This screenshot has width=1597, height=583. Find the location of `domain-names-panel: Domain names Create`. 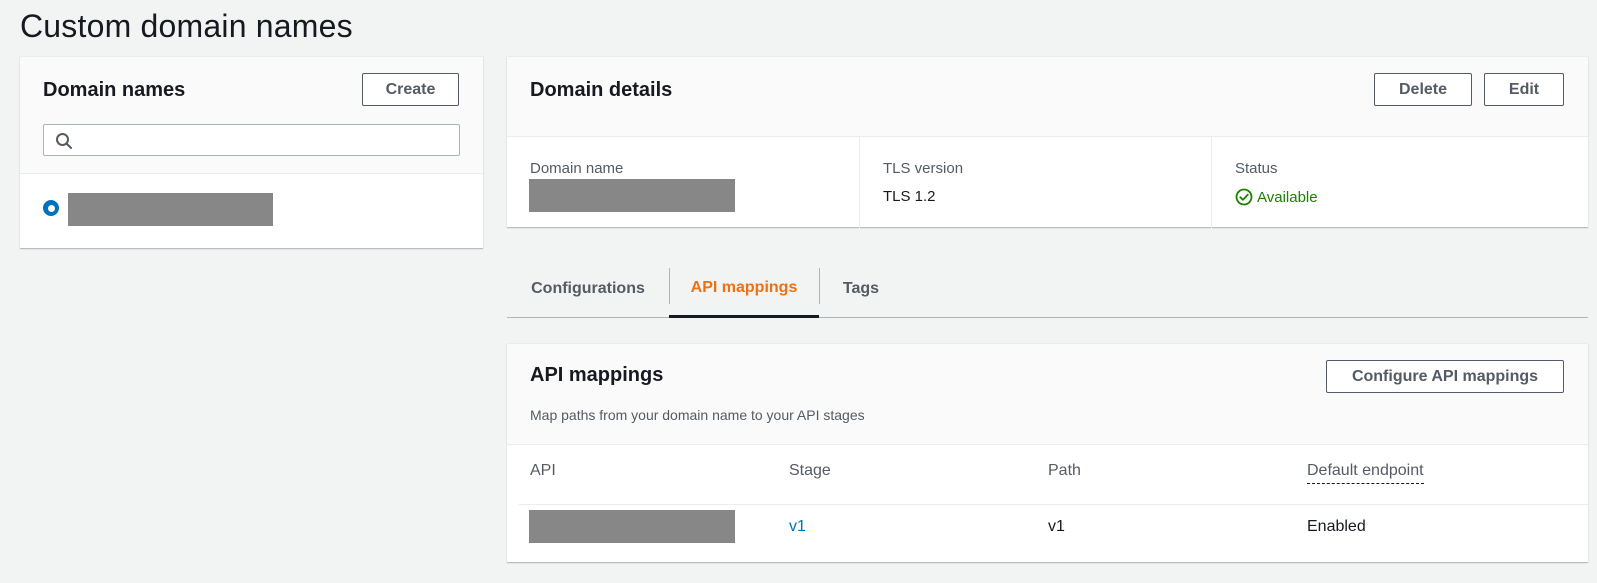

domain-names-panel: Domain names Create is located at coordinates (251, 152).